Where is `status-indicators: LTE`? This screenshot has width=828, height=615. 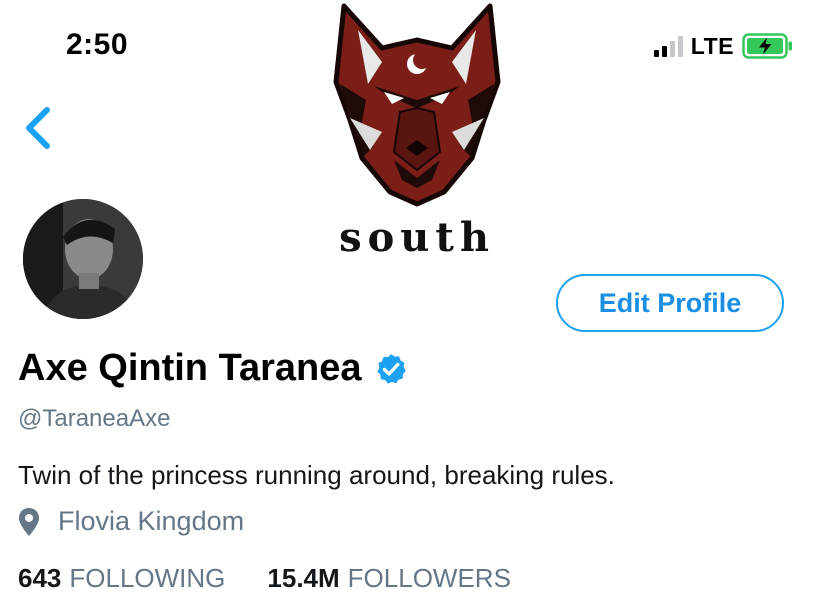 status-indicators: LTE is located at coordinates (723, 46).